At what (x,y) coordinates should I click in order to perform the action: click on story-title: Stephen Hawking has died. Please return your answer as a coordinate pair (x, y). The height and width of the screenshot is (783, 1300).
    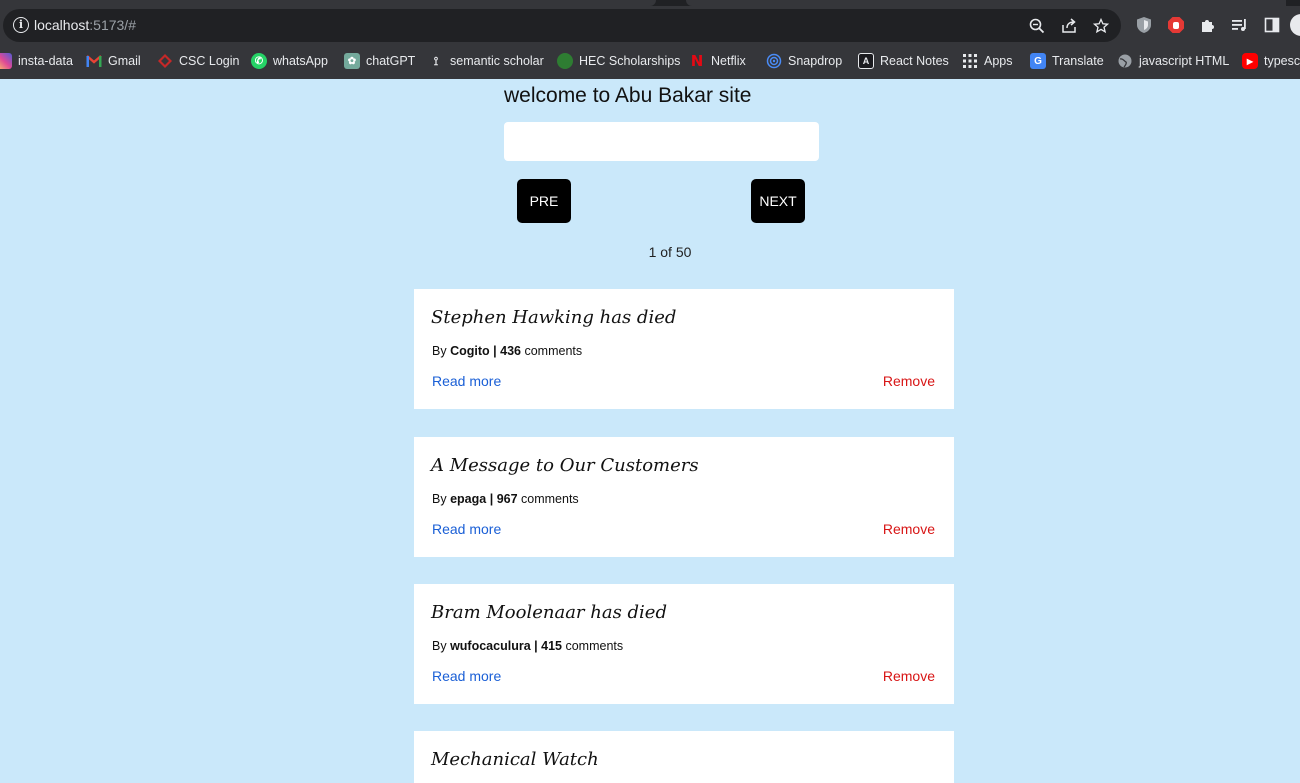
    Looking at the image, I should click on (554, 317).